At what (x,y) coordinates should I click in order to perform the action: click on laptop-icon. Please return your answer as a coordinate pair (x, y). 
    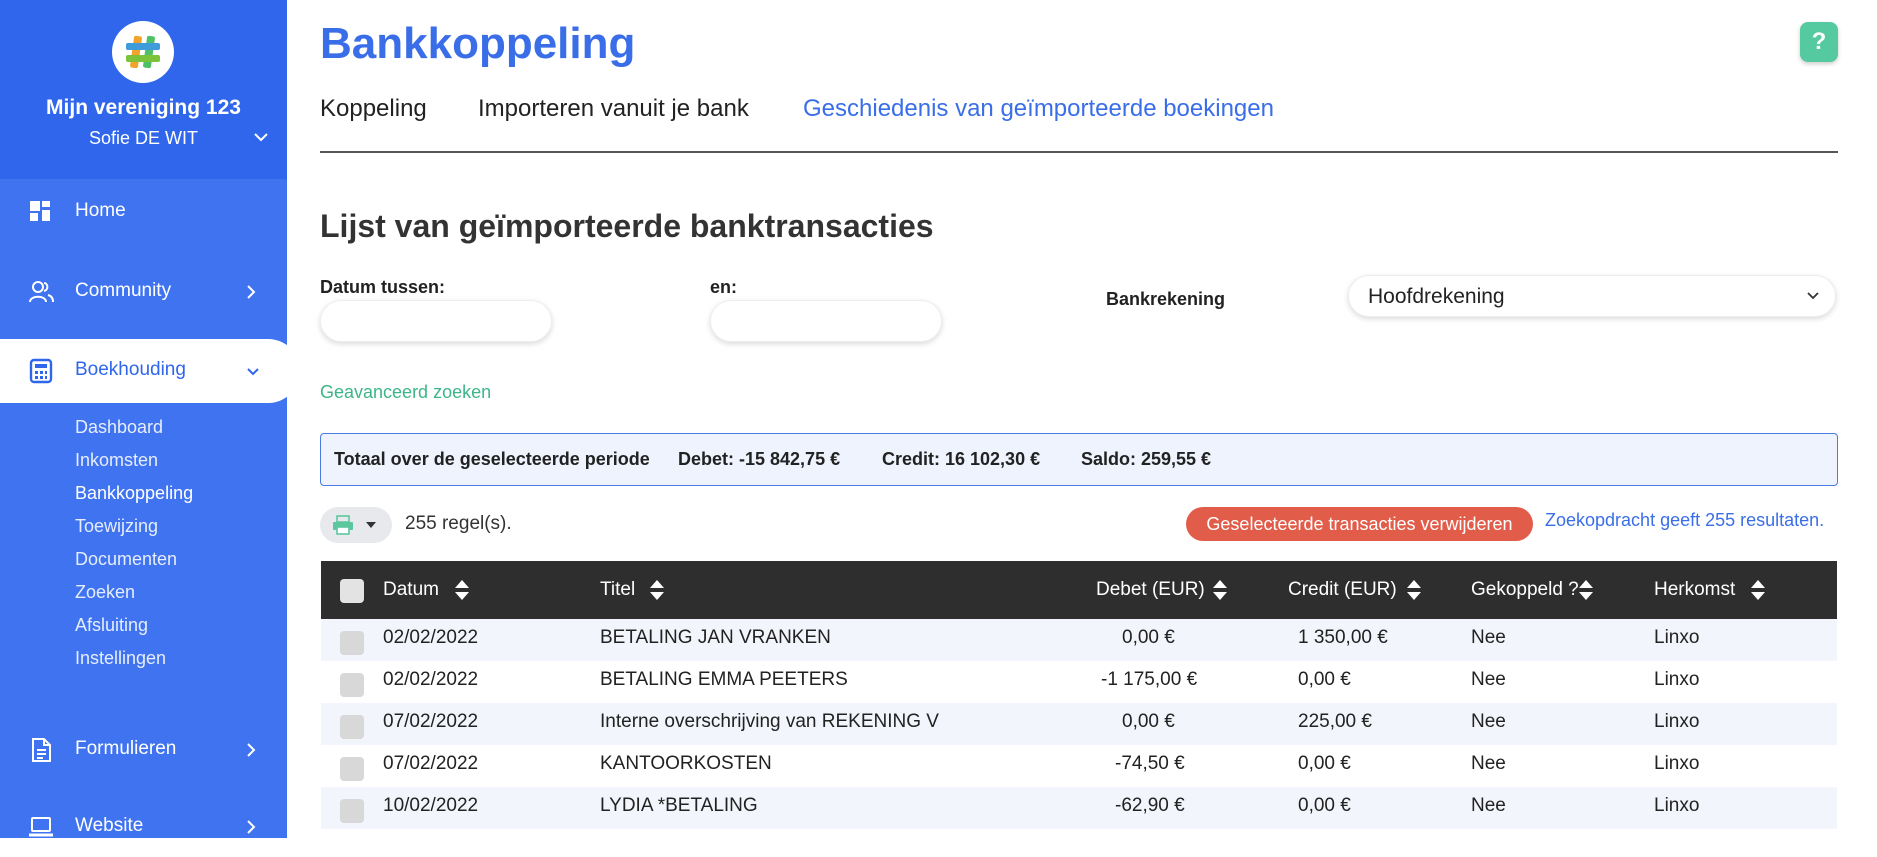
    Looking at the image, I should click on (41, 827).